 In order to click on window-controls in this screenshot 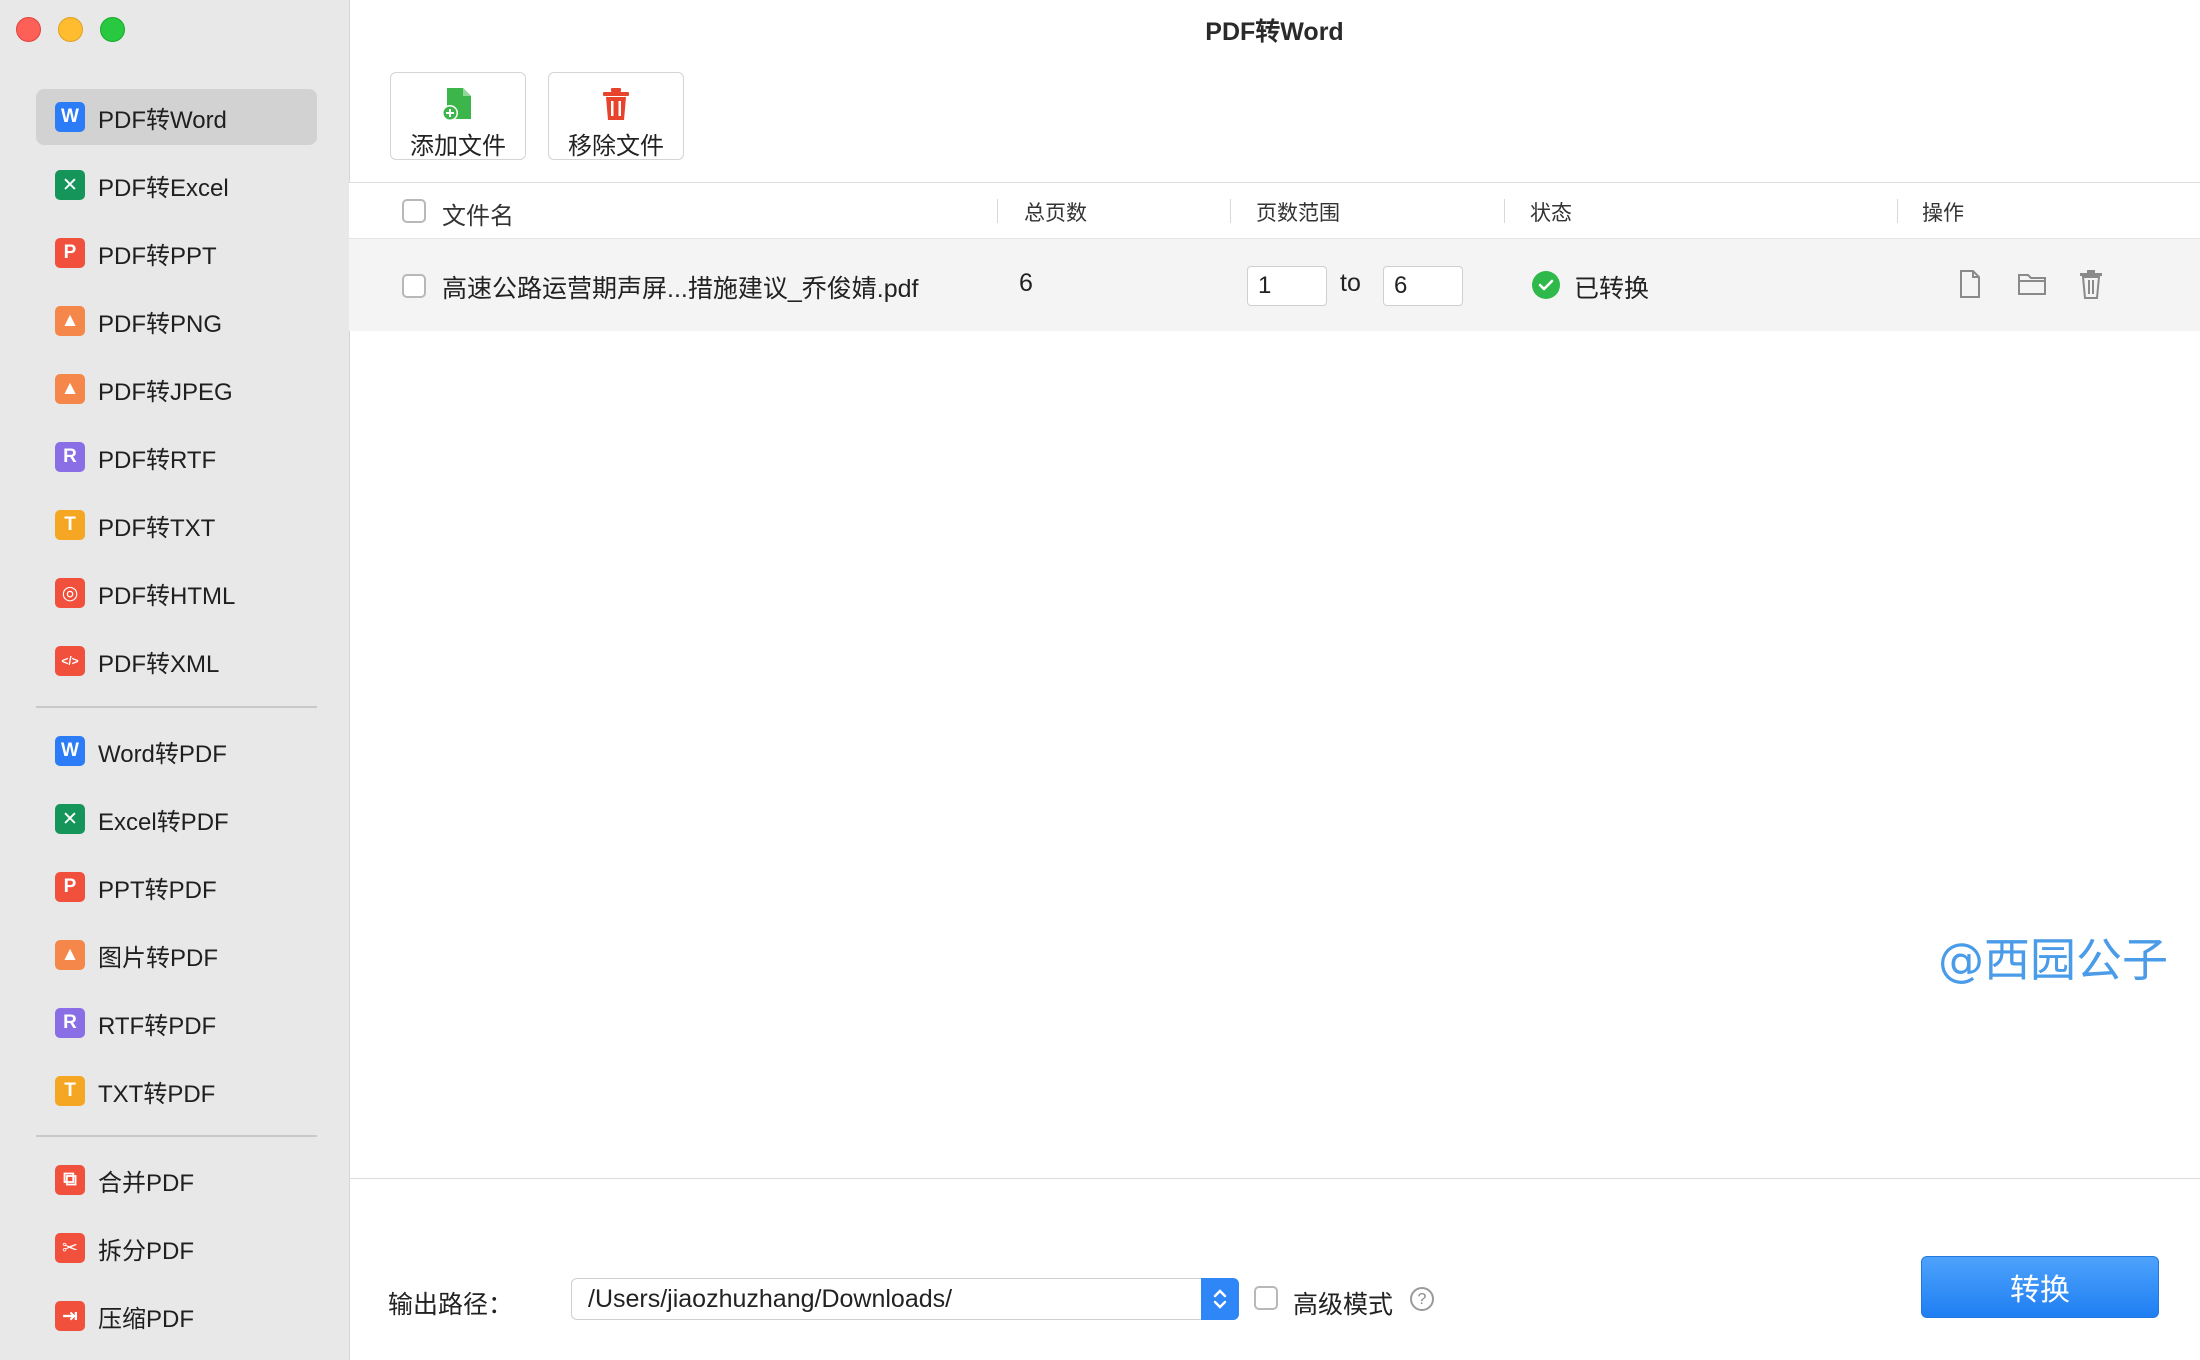, I will do `click(70, 29)`.